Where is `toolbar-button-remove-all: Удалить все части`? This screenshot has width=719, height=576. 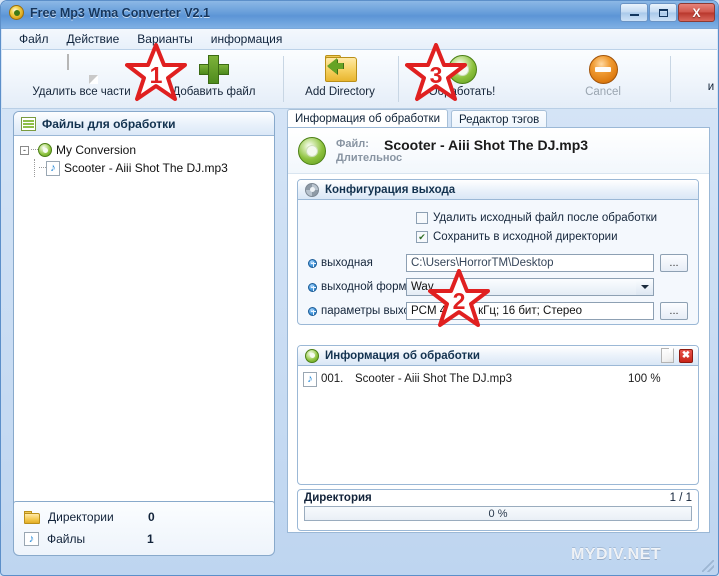 toolbar-button-remove-all: Удалить все части is located at coordinates (81, 79).